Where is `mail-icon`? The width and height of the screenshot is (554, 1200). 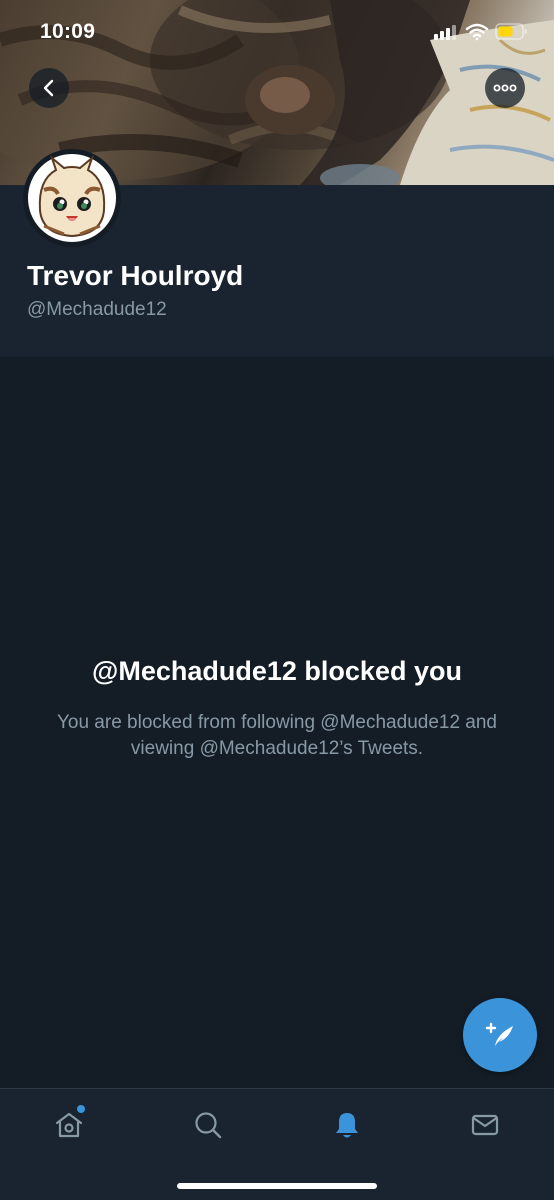 mail-icon is located at coordinates (485, 1125).